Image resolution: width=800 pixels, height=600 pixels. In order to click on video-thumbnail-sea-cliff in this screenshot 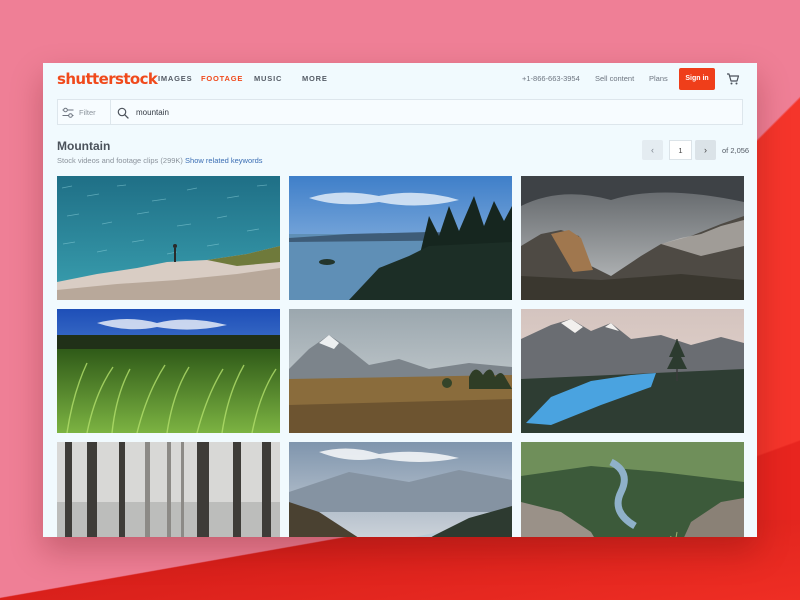, I will do `click(168, 238)`.